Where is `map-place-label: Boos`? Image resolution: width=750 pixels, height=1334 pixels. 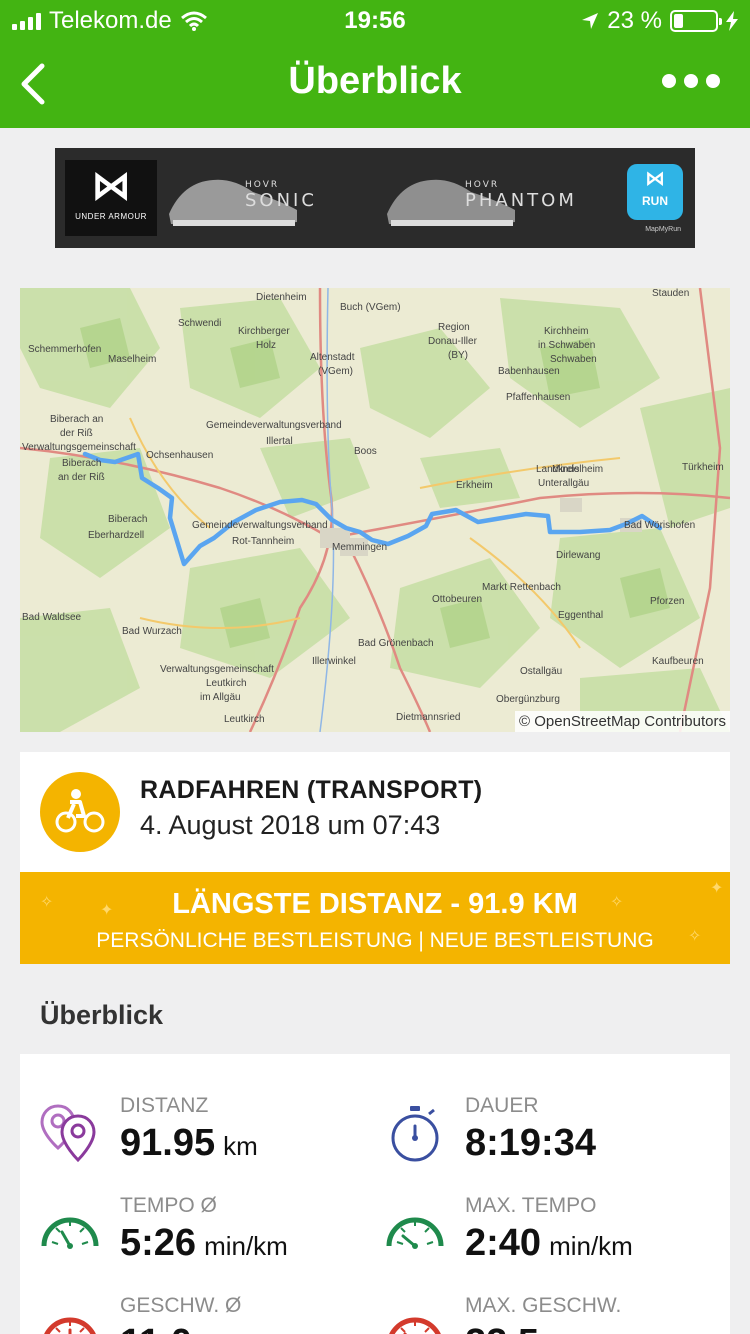 map-place-label: Boos is located at coordinates (365, 451).